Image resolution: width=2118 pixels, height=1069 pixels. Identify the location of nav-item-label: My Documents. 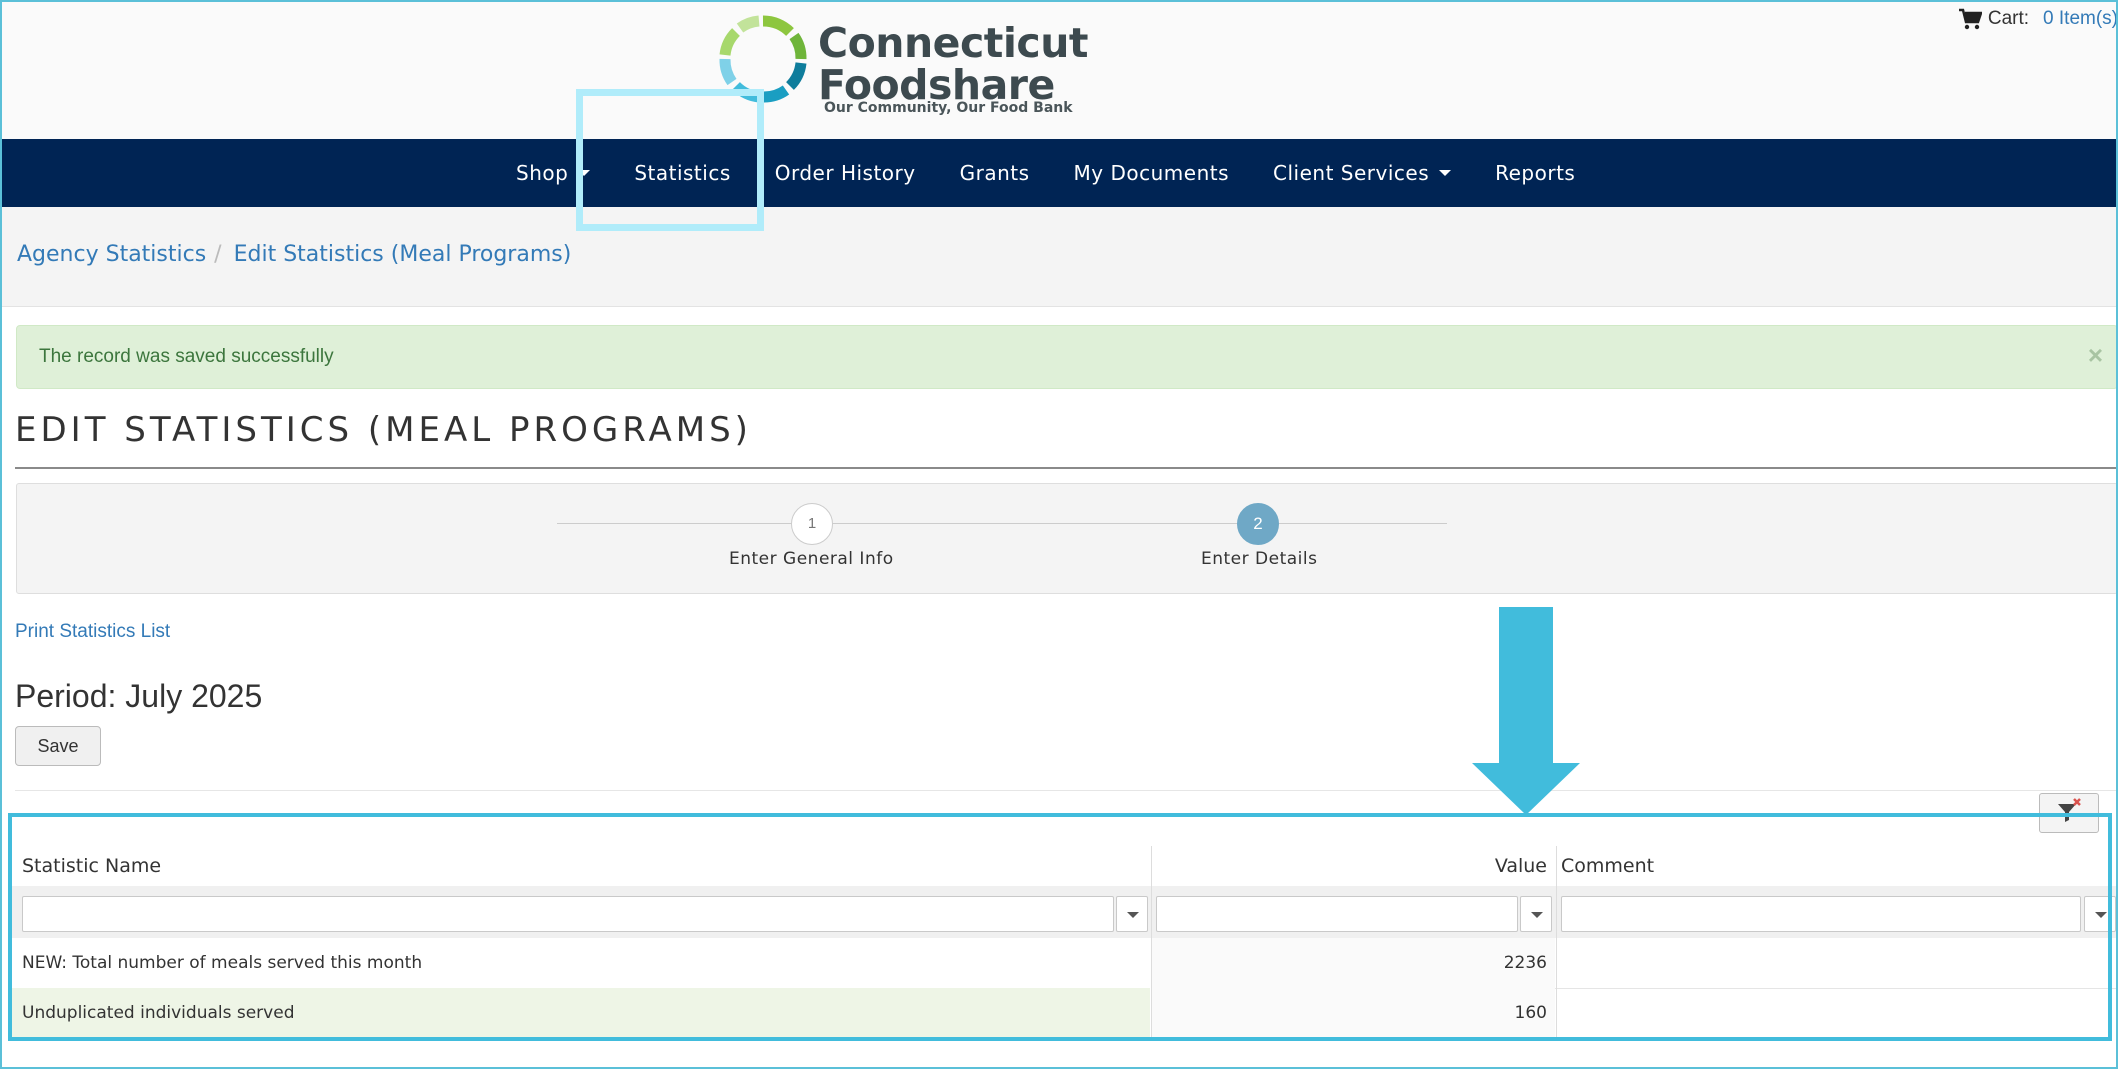
(1151, 173).